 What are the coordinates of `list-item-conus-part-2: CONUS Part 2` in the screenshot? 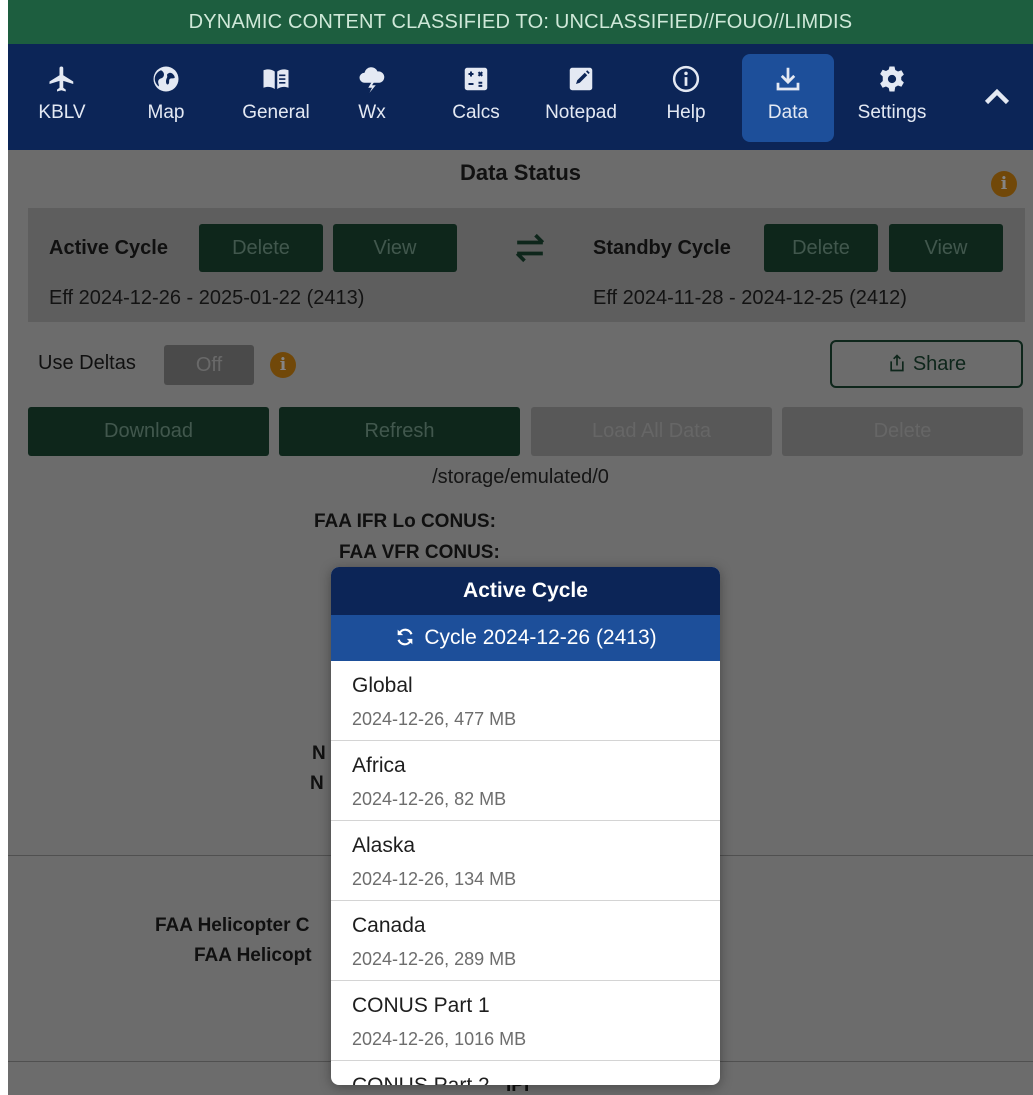 It's located at (525, 1073).